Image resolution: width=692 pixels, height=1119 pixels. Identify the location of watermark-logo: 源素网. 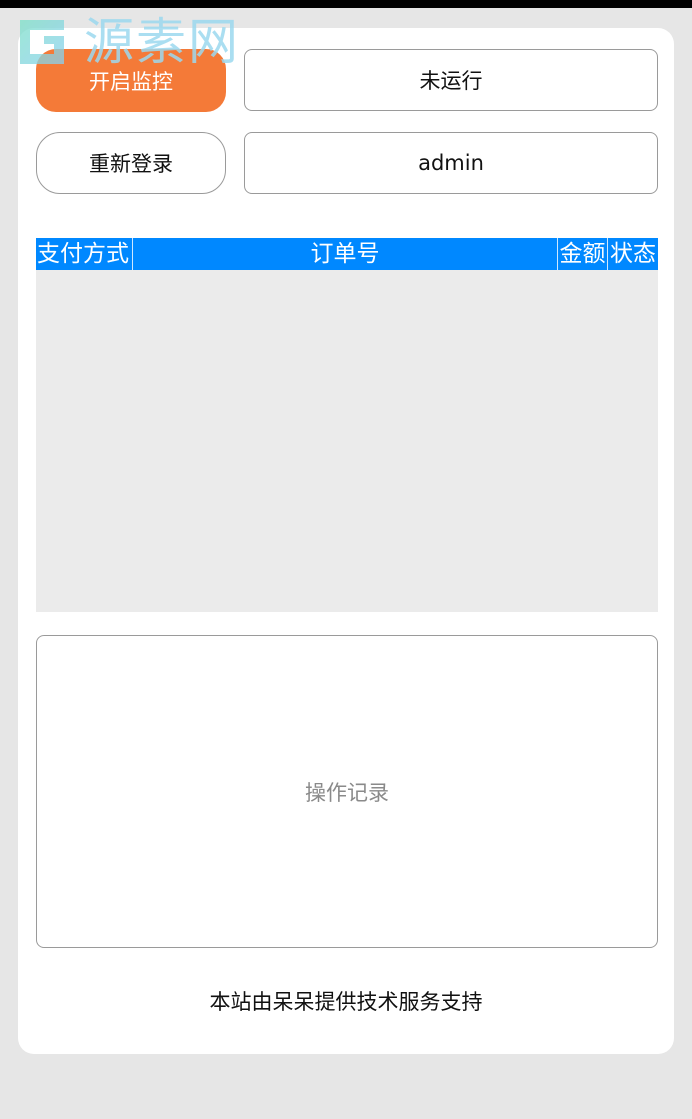
(127, 42).